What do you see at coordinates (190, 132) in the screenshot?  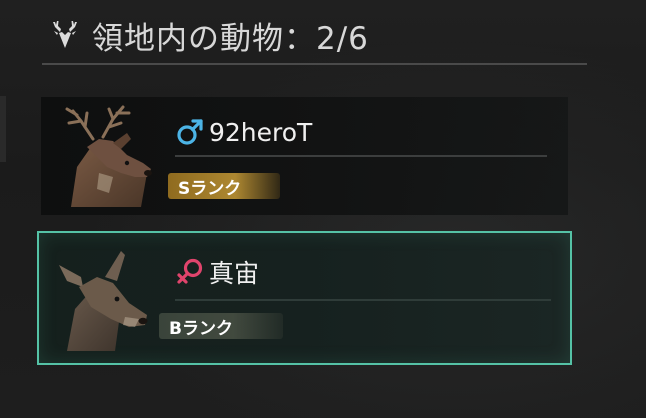 I see `male-symbol-icon` at bounding box center [190, 132].